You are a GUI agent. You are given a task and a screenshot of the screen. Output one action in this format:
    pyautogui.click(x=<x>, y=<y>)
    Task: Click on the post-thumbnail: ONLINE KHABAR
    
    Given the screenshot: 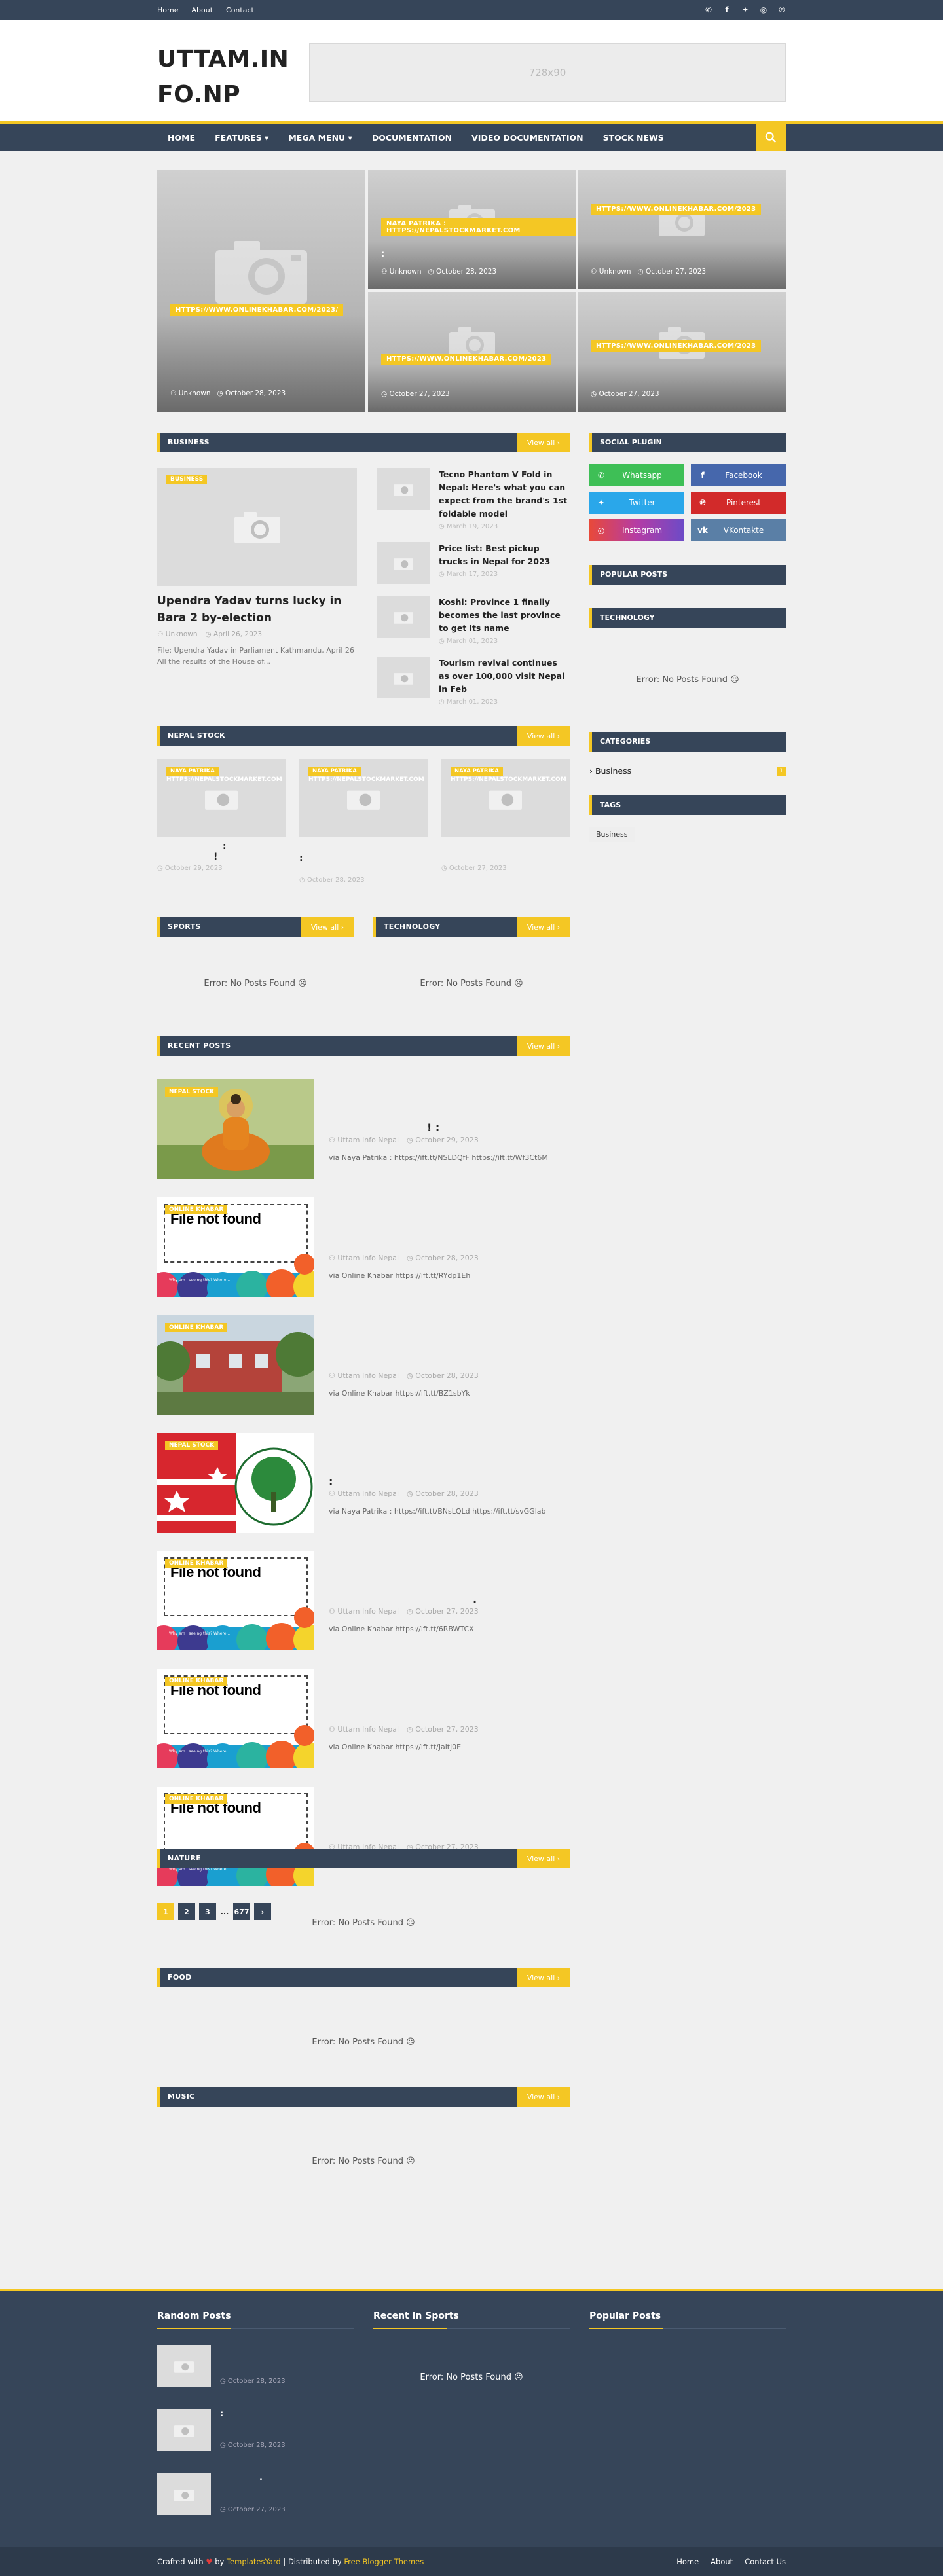 What is the action you would take?
    pyautogui.click(x=235, y=1365)
    